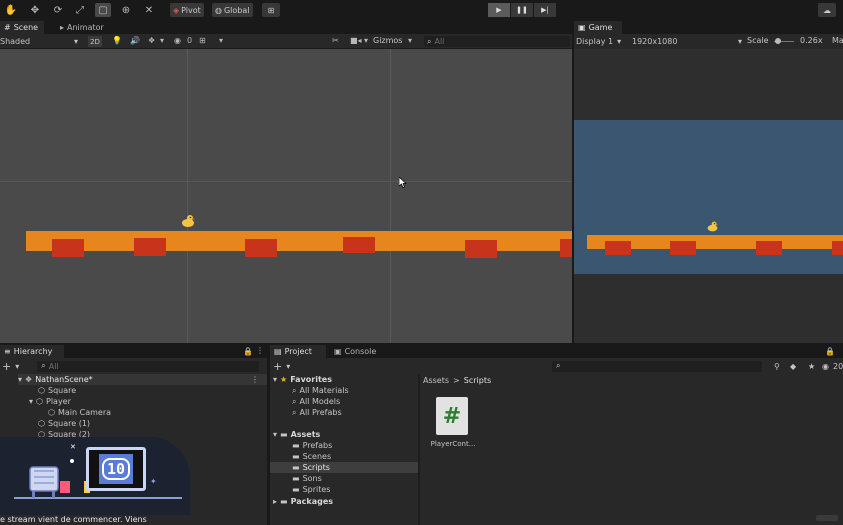 The height and width of the screenshot is (525, 843). What do you see at coordinates (271, 10) in the screenshot?
I see `grid-snap-button: ⊞` at bounding box center [271, 10].